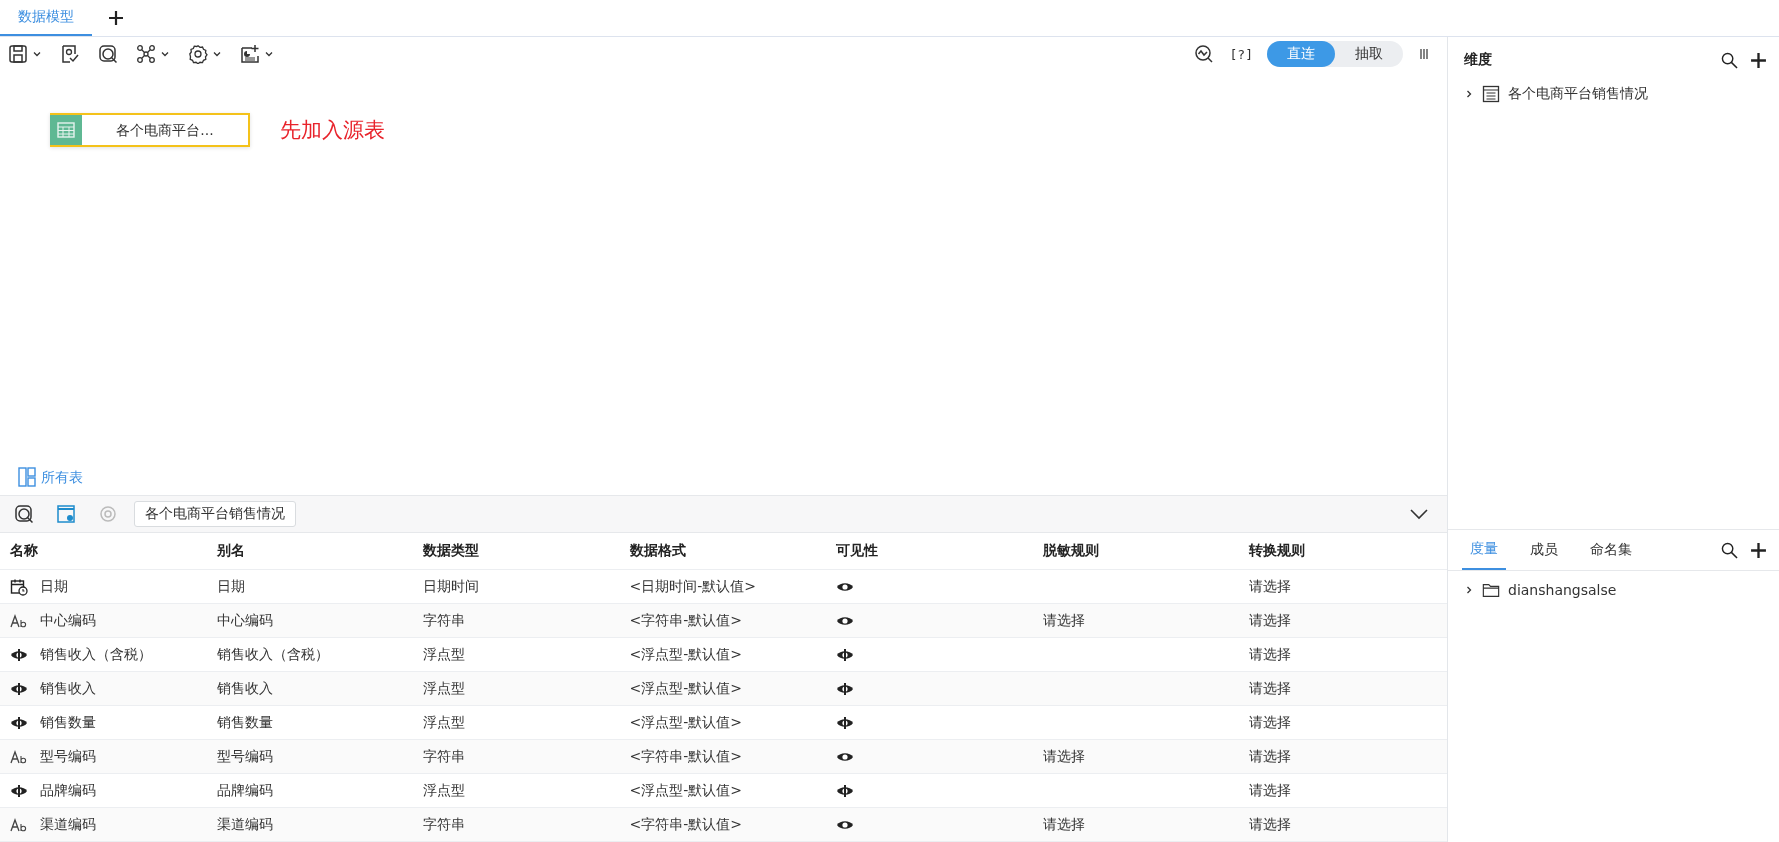  What do you see at coordinates (215, 514) in the screenshot?
I see `table-name-field: 各个电商平台销售情况` at bounding box center [215, 514].